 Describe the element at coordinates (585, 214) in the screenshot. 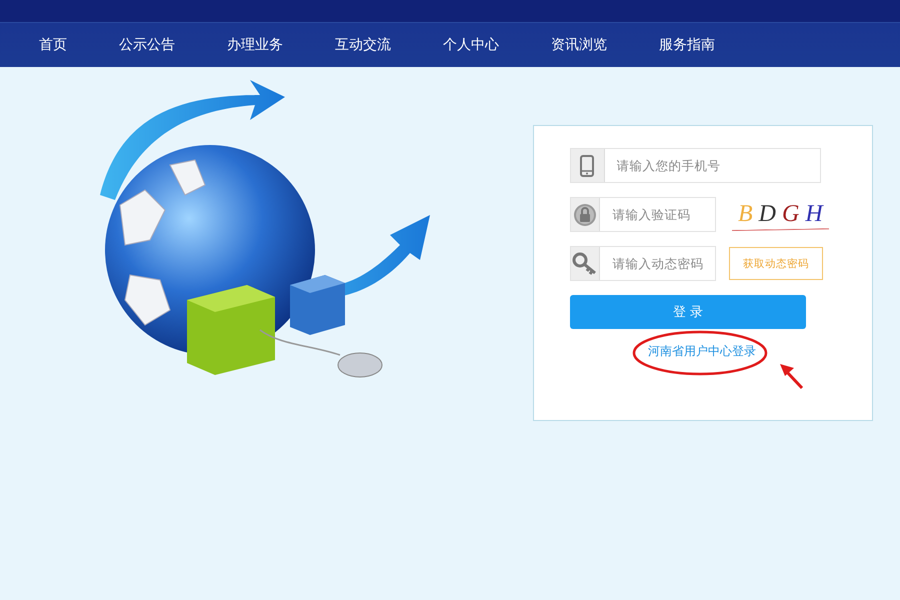

I see `padlock-icon` at that location.